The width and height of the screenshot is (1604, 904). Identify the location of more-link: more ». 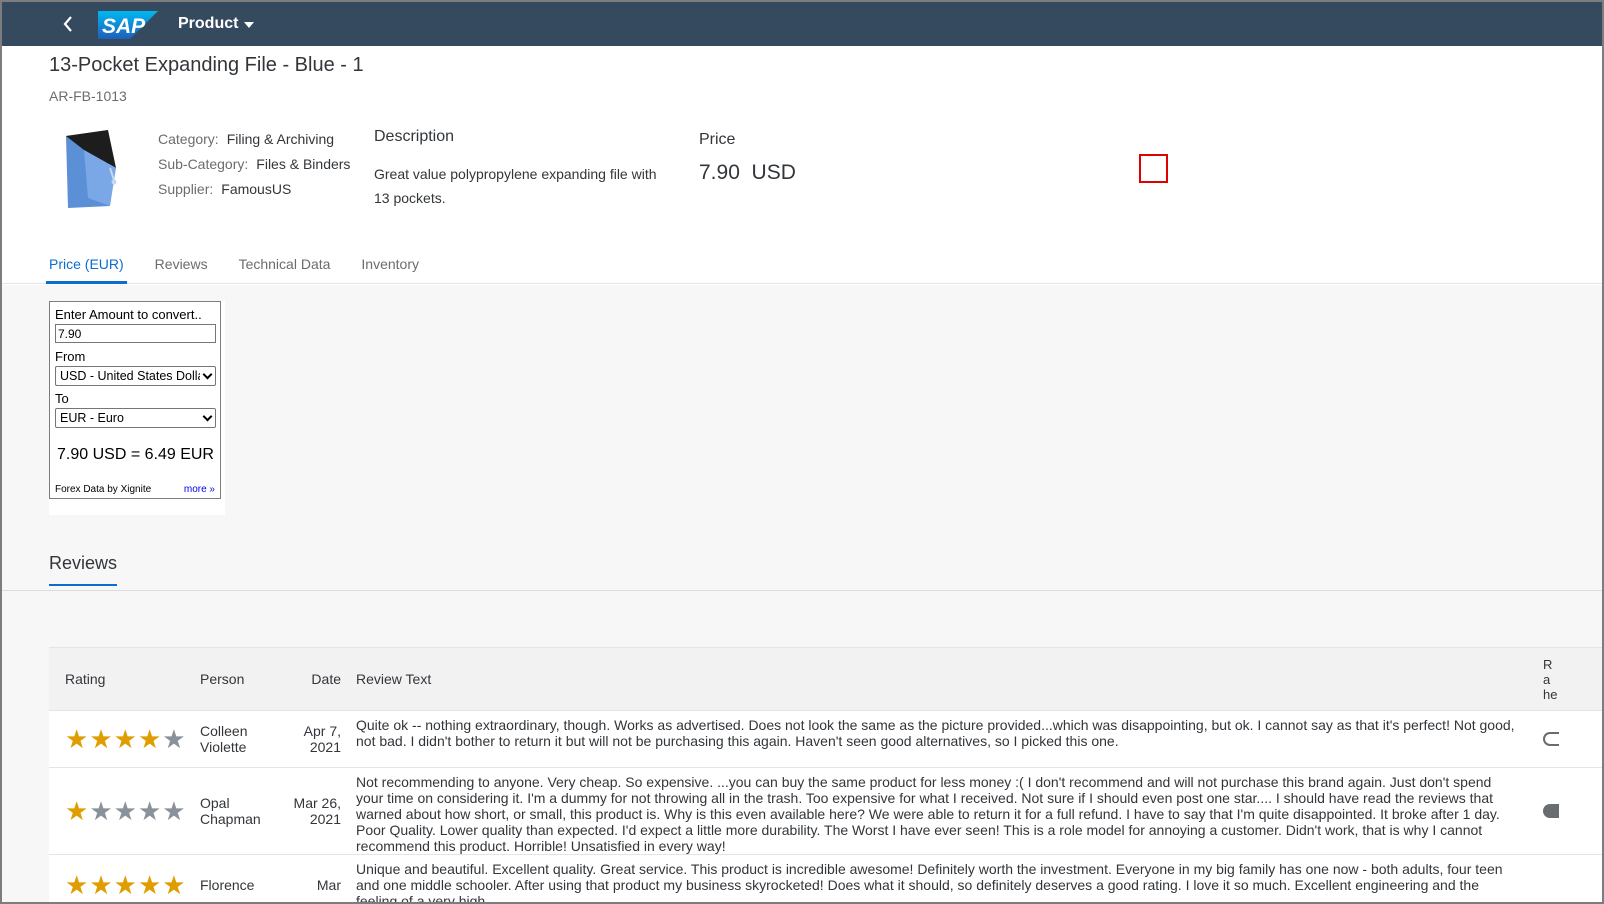
(199, 489).